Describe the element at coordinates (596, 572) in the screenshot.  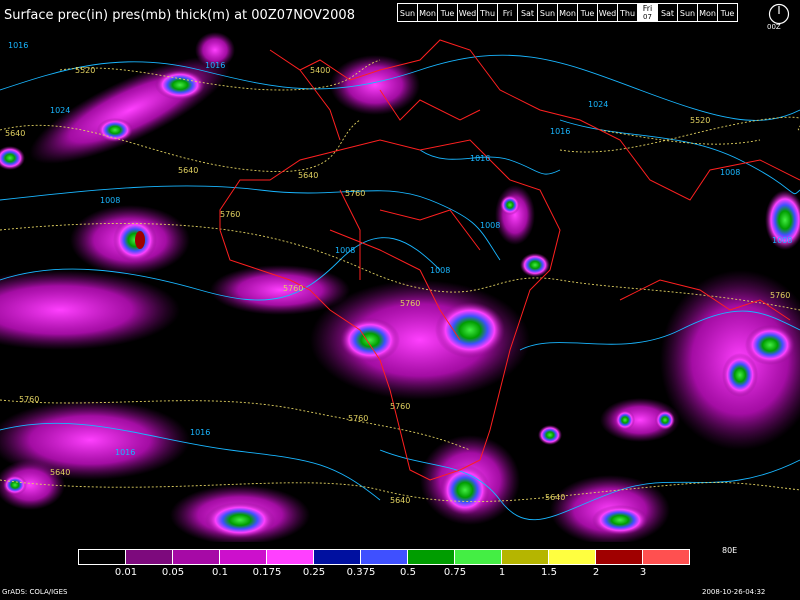
I see `colorbar-tick: 2` at that location.